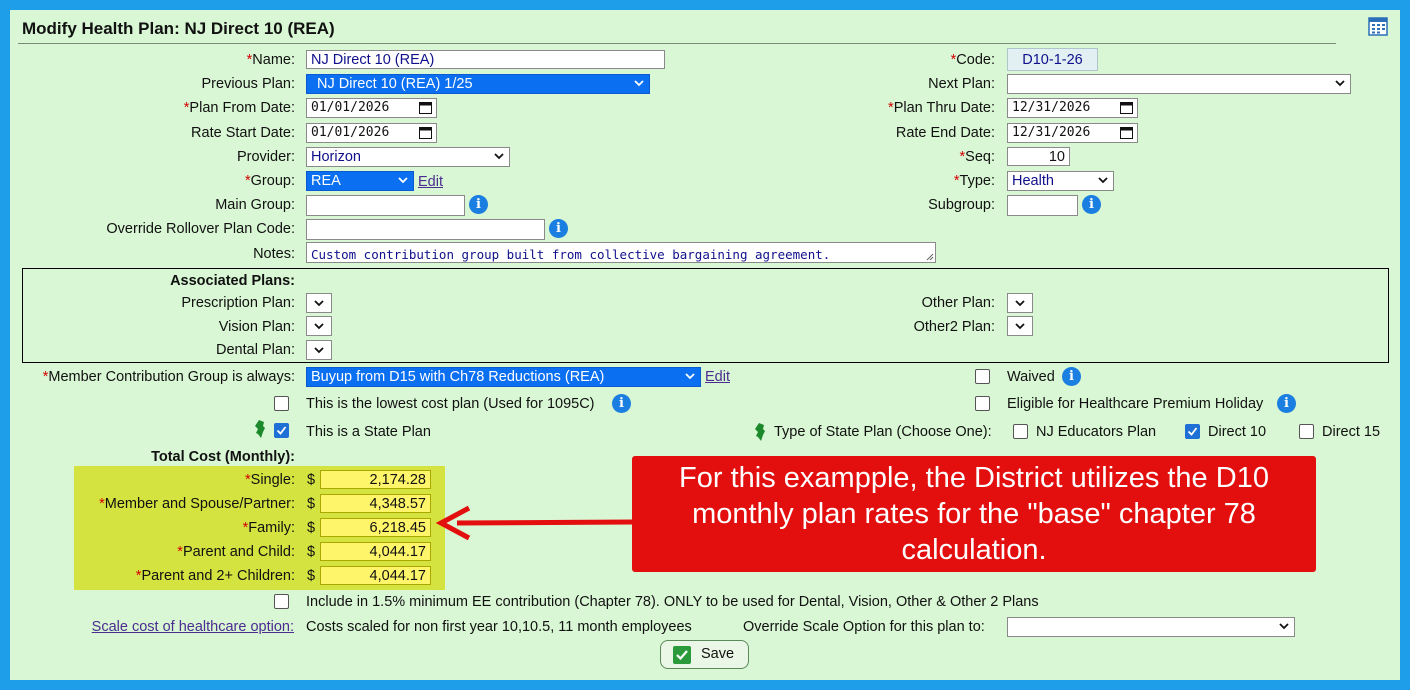 This screenshot has height=690, width=1410. What do you see at coordinates (982, 403) in the screenshot?
I see `premium-holiday-checkbox` at bounding box center [982, 403].